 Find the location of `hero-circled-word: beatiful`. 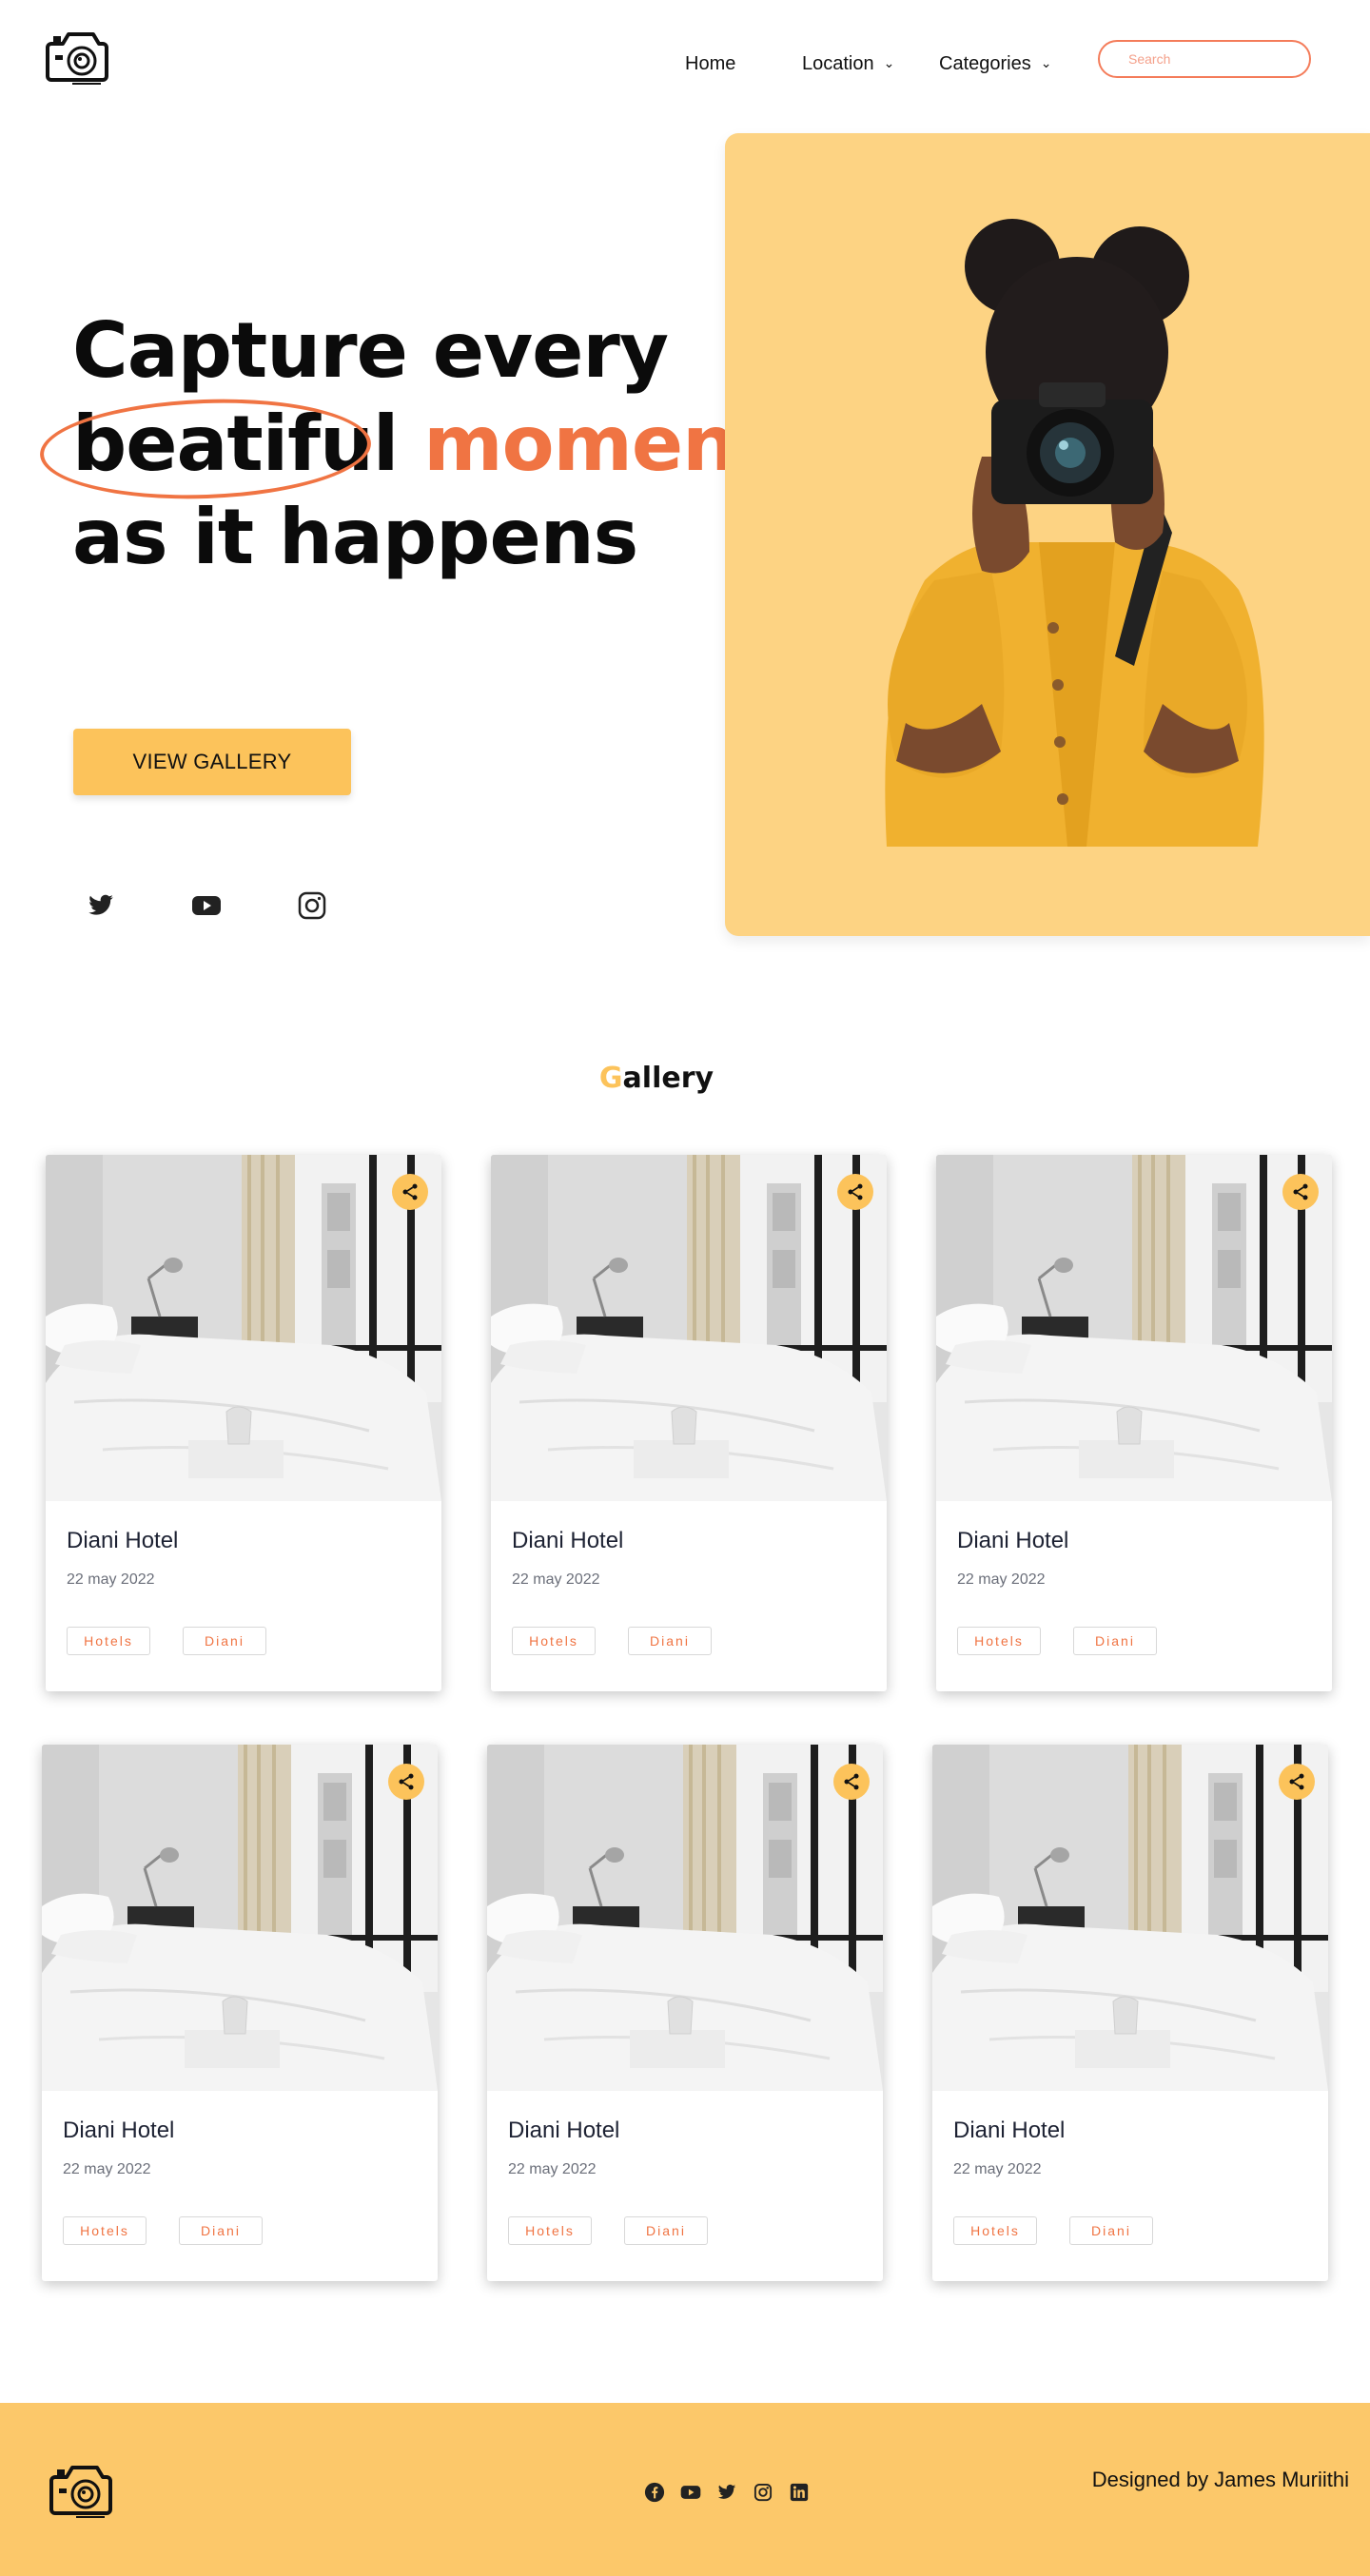

hero-circled-word: beatiful is located at coordinates (235, 444).